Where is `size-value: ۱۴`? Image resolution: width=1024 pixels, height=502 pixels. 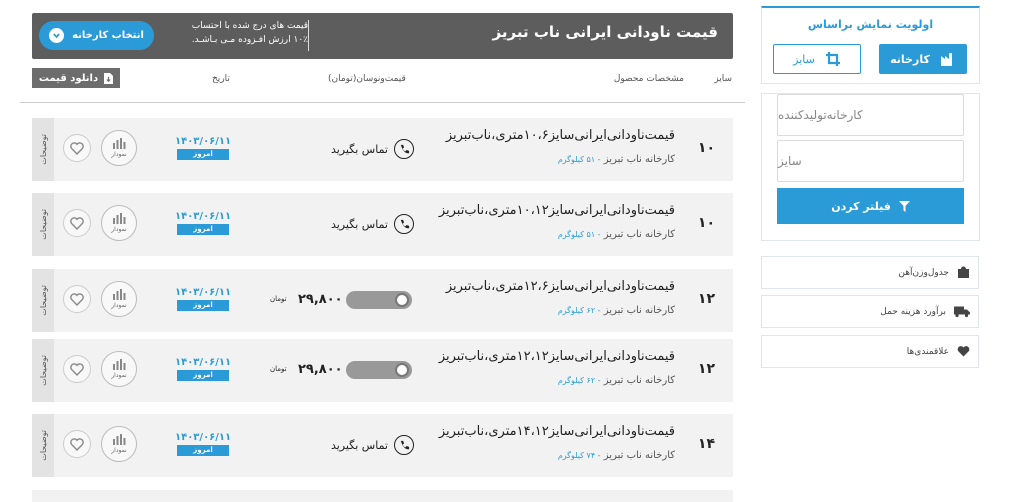 size-value: ۱۴ is located at coordinates (706, 444).